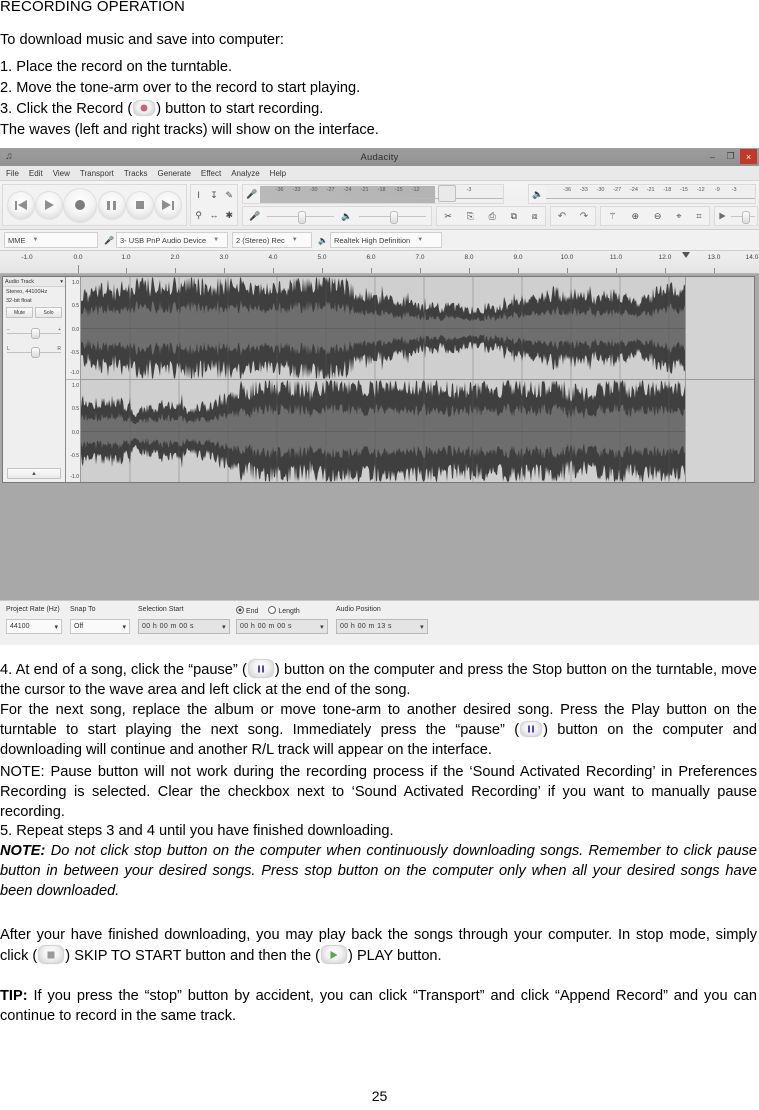 This screenshot has height=1110, width=759. Describe the element at coordinates (34, 351) in the screenshot. I see `track-pan-slider: L R` at that location.